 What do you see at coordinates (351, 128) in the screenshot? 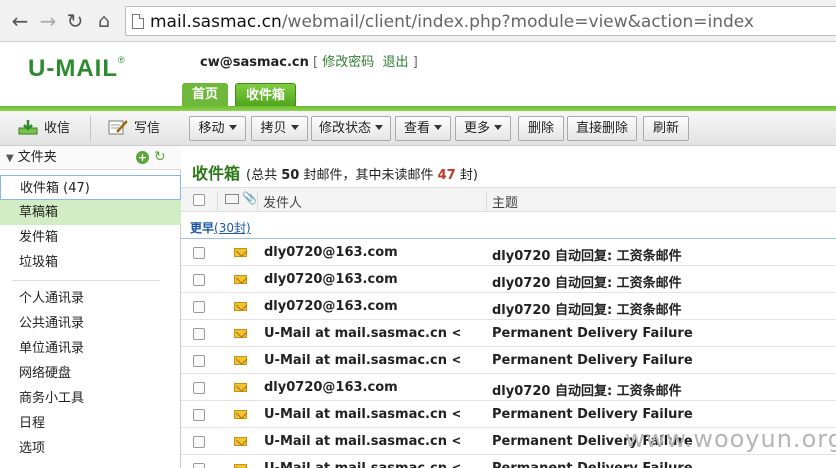
I see `modify-status-button: 修改状态` at bounding box center [351, 128].